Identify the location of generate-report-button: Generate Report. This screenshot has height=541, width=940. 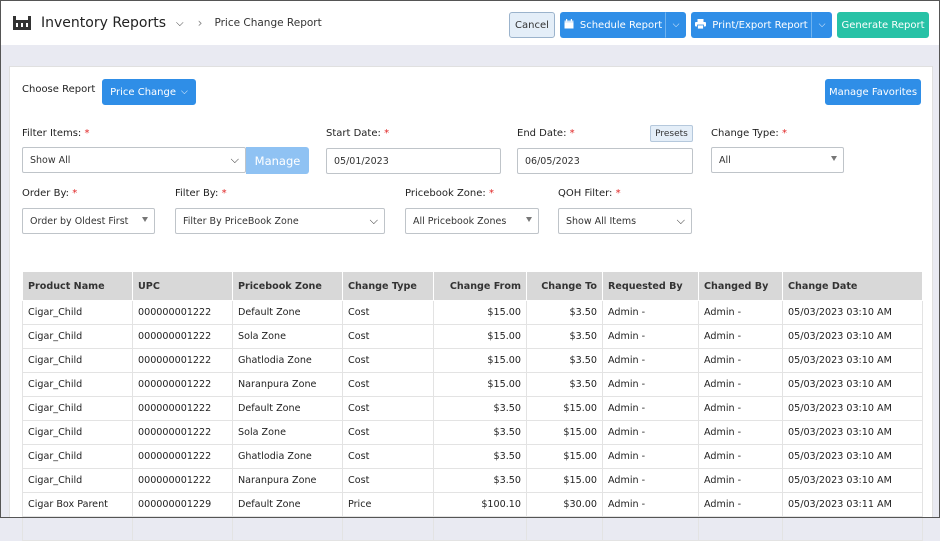
(883, 25).